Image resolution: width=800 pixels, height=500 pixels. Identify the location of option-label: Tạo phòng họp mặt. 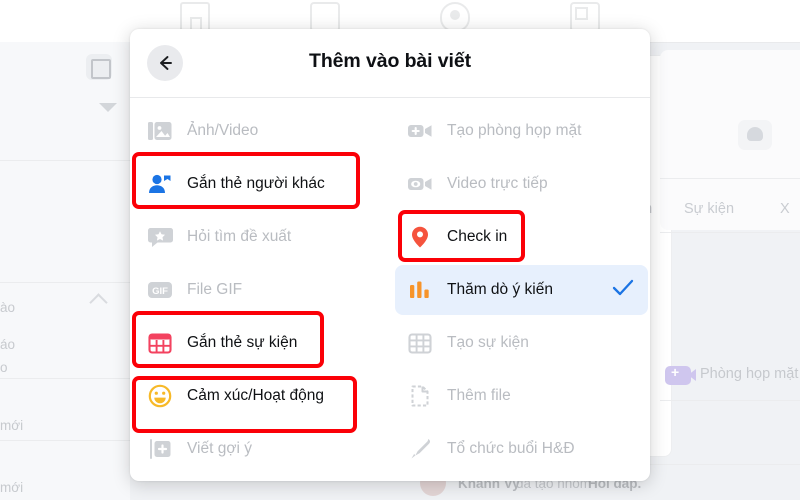
(514, 130).